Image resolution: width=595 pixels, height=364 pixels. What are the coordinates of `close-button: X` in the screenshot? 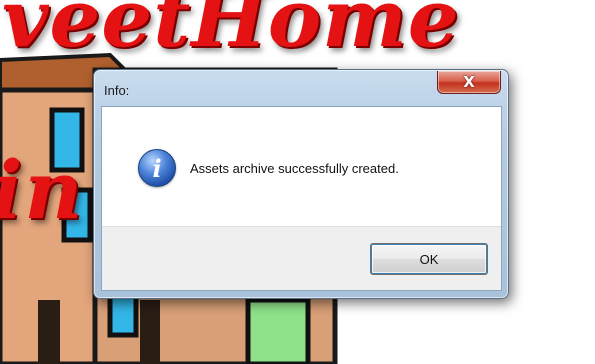 It's located at (469, 82).